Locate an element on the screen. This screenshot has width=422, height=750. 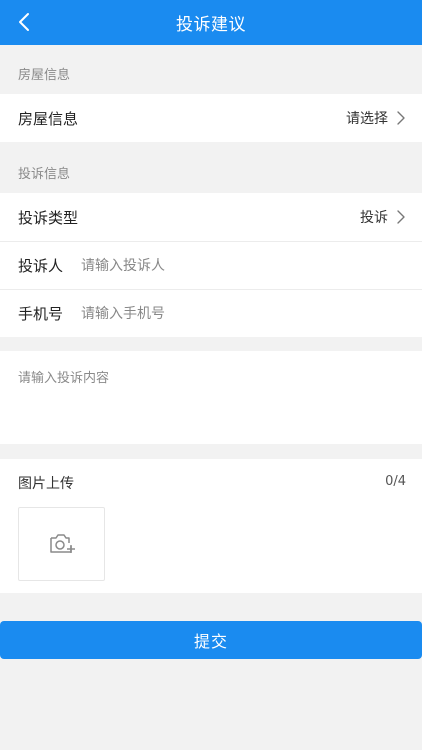
house-row-label: 房屋信息 is located at coordinates (48, 118).